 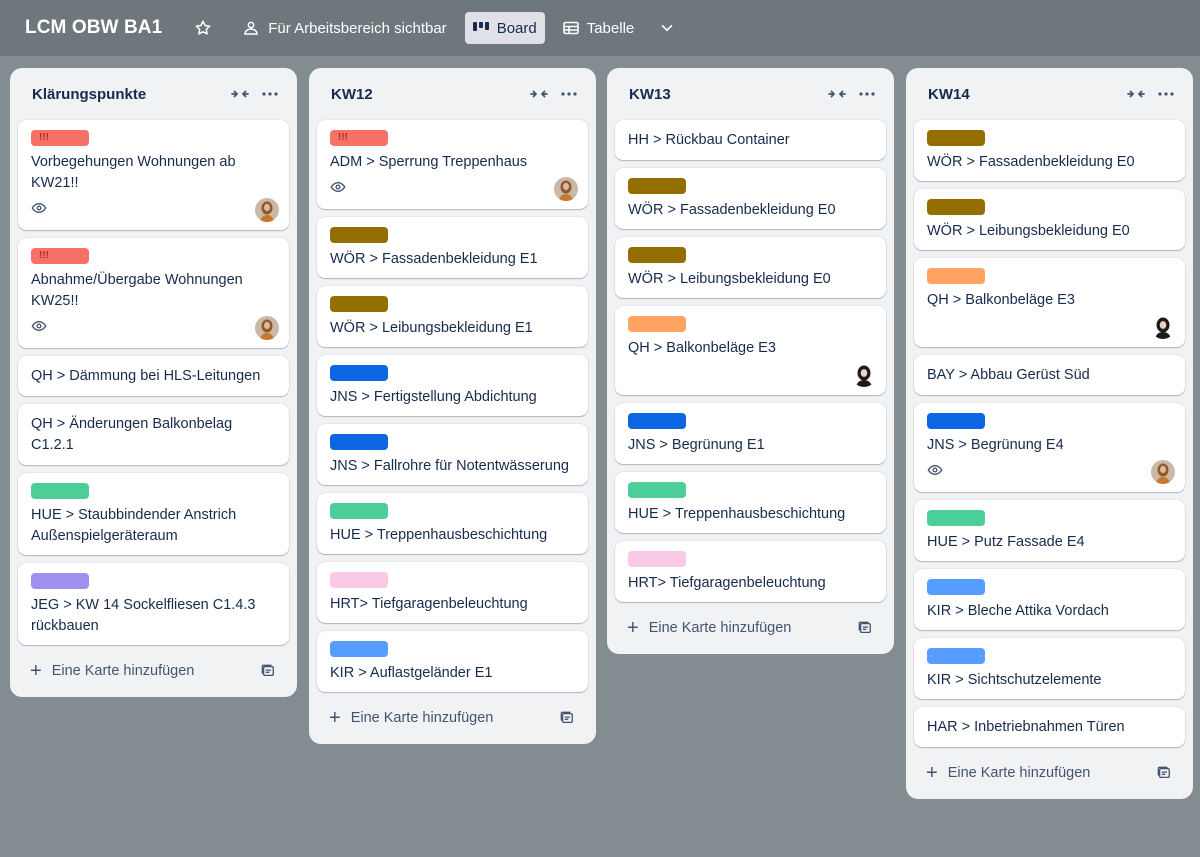 I want to click on card: HAR > Inbetriebnahmen Türen, so click(x=1049, y=727).